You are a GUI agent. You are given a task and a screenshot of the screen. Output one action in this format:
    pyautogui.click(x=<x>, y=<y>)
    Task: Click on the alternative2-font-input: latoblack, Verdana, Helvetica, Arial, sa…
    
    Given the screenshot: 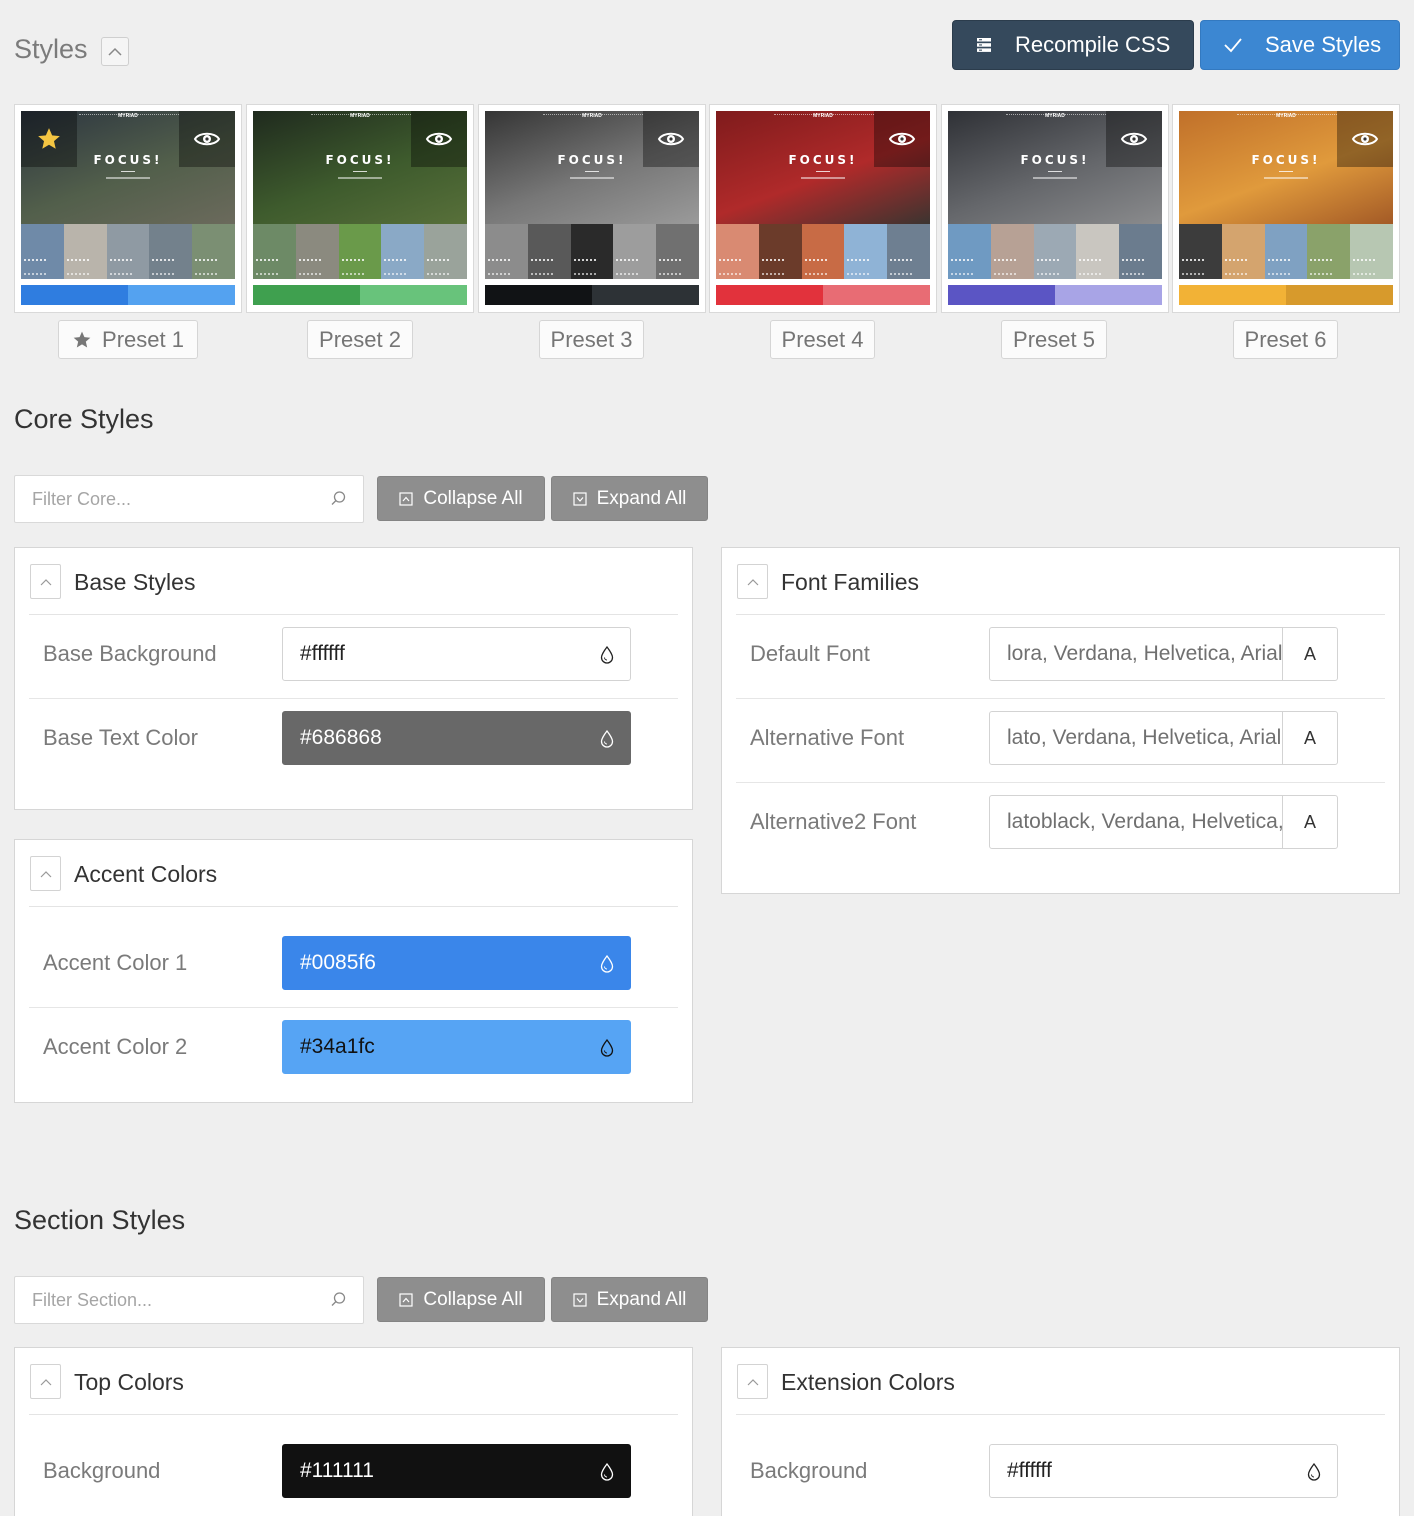 What is the action you would take?
    pyautogui.click(x=1136, y=822)
    